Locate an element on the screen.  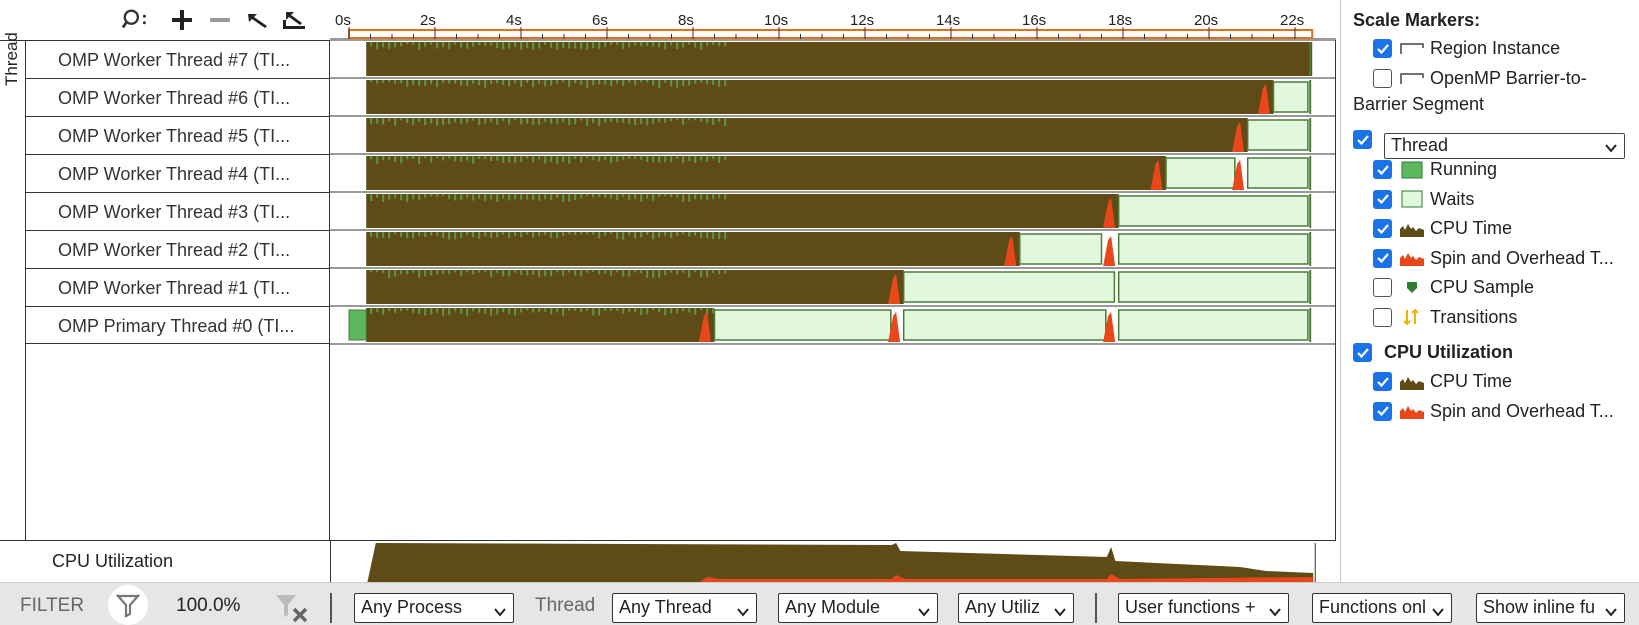
inline-functions-value: Show inline fu is located at coordinates (1539, 607).